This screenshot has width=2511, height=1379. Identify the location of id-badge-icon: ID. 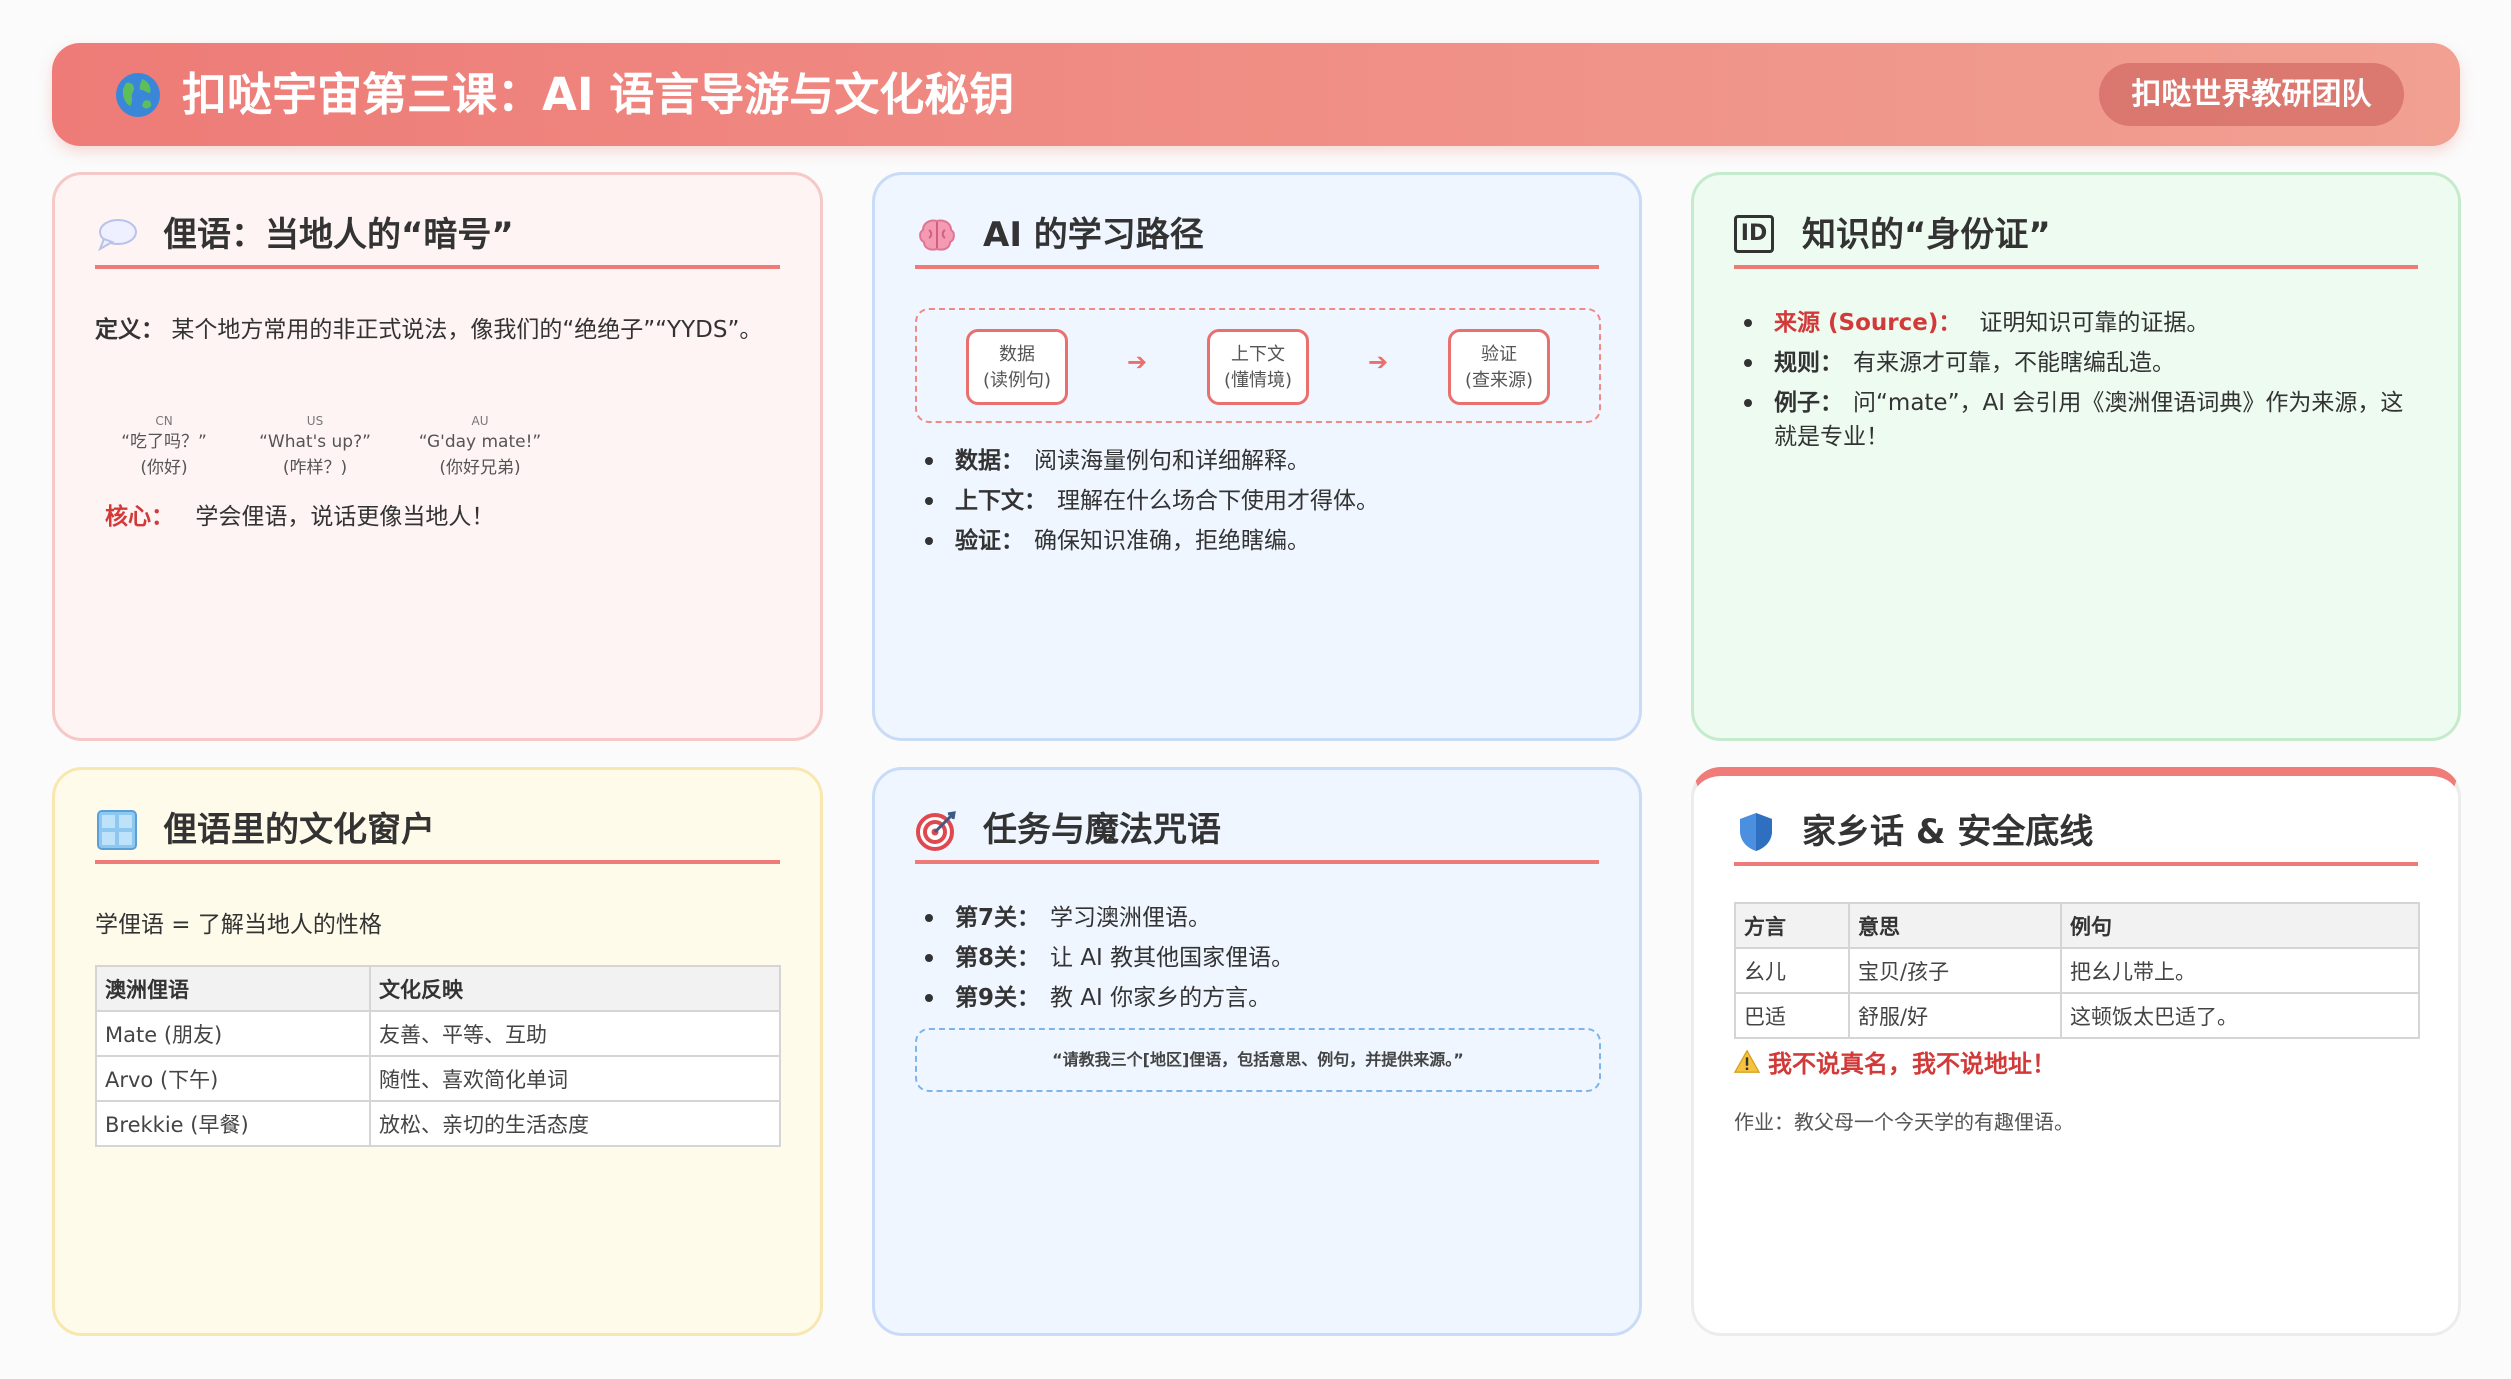
(1754, 234).